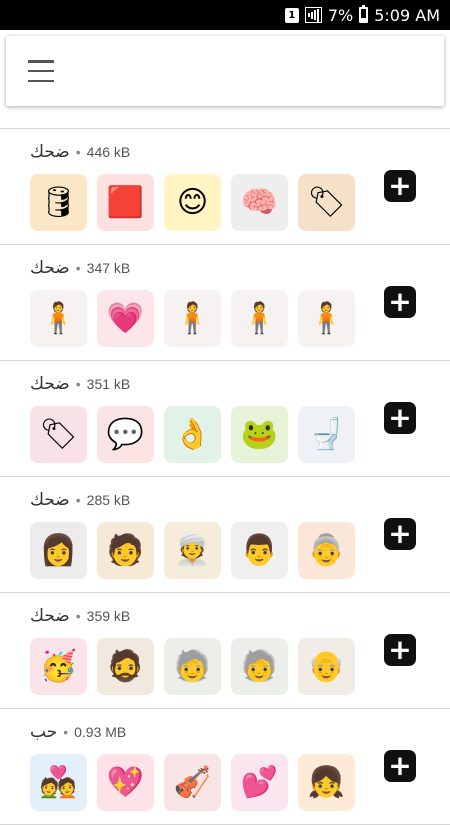 The width and height of the screenshot is (450, 825). I want to click on sticker-preview-strip: 🥳 🧔 🧓 🧓 👴, so click(192, 666).